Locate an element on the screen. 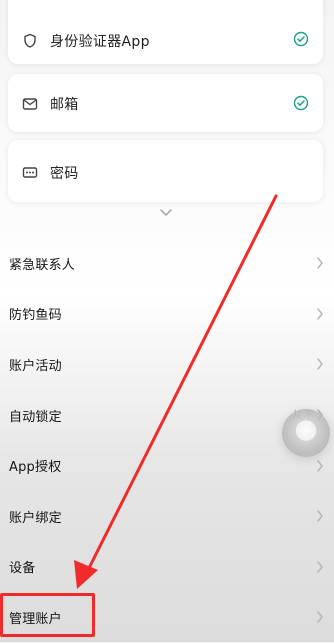  password-label: 密码 is located at coordinates (64, 174).